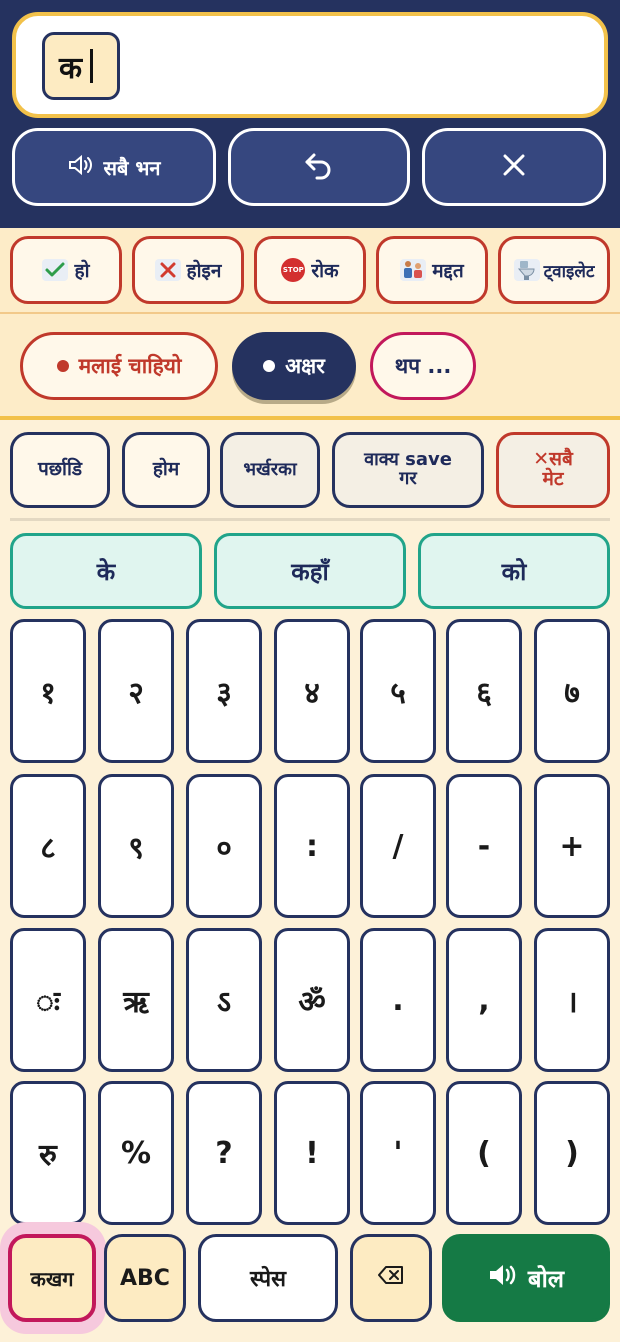 Image resolution: width=620 pixels, height=1342 pixels. What do you see at coordinates (224, 691) in the screenshot?
I see `keyboard-key: ३` at bounding box center [224, 691].